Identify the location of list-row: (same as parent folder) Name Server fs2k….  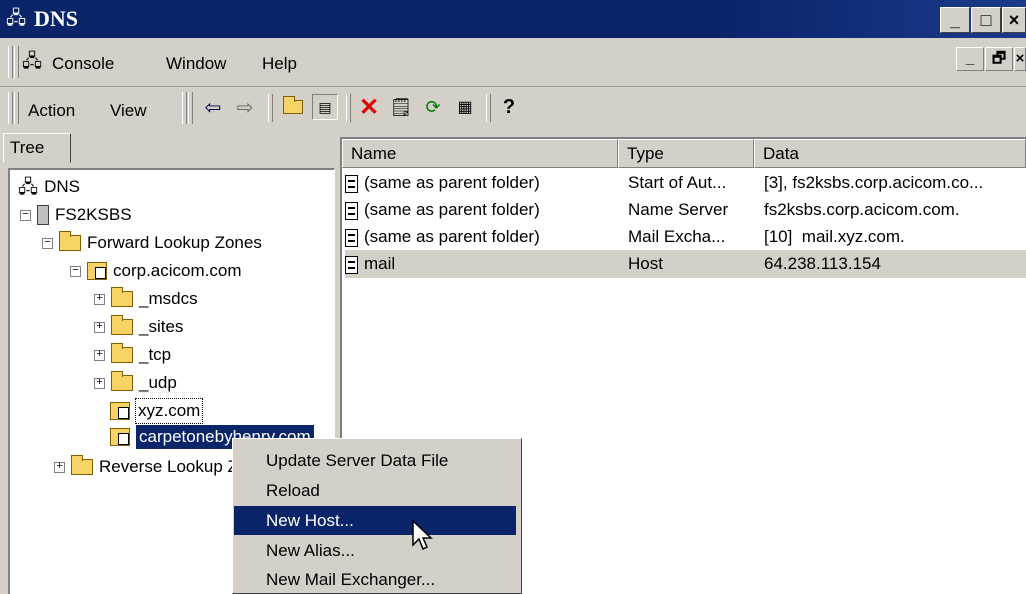
(685, 210).